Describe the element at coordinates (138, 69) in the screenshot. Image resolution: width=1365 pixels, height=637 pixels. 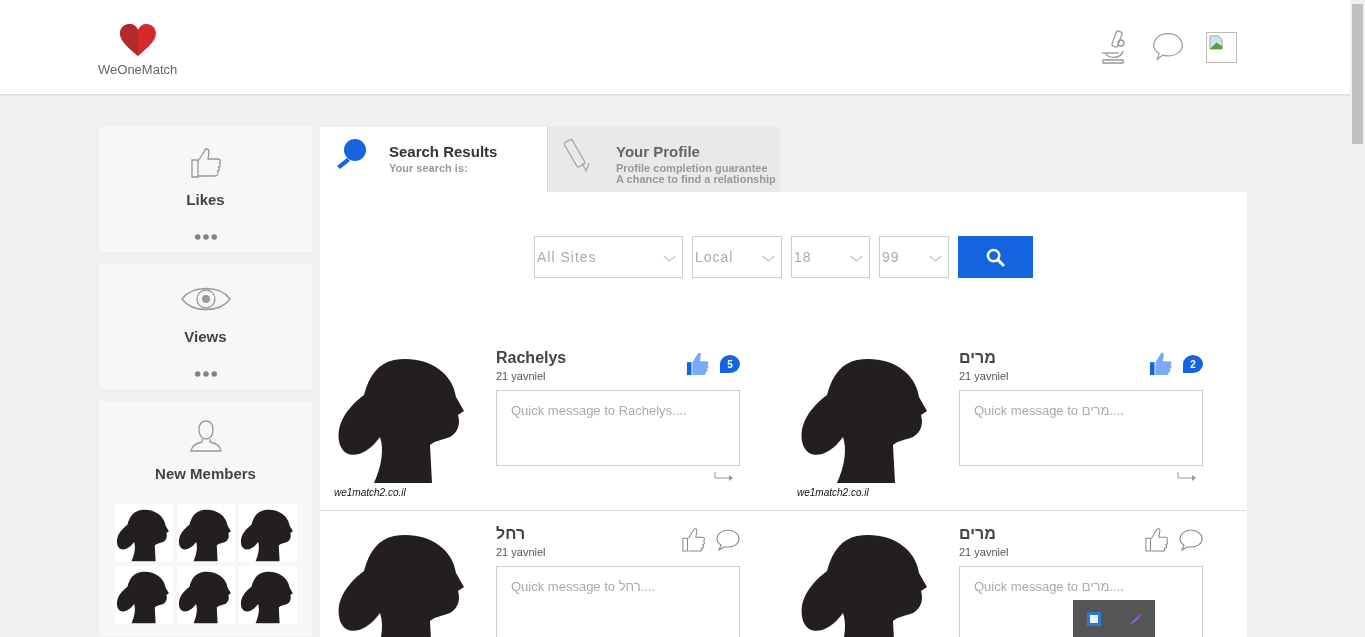
I see `logo-text: WeOneMatch` at that location.